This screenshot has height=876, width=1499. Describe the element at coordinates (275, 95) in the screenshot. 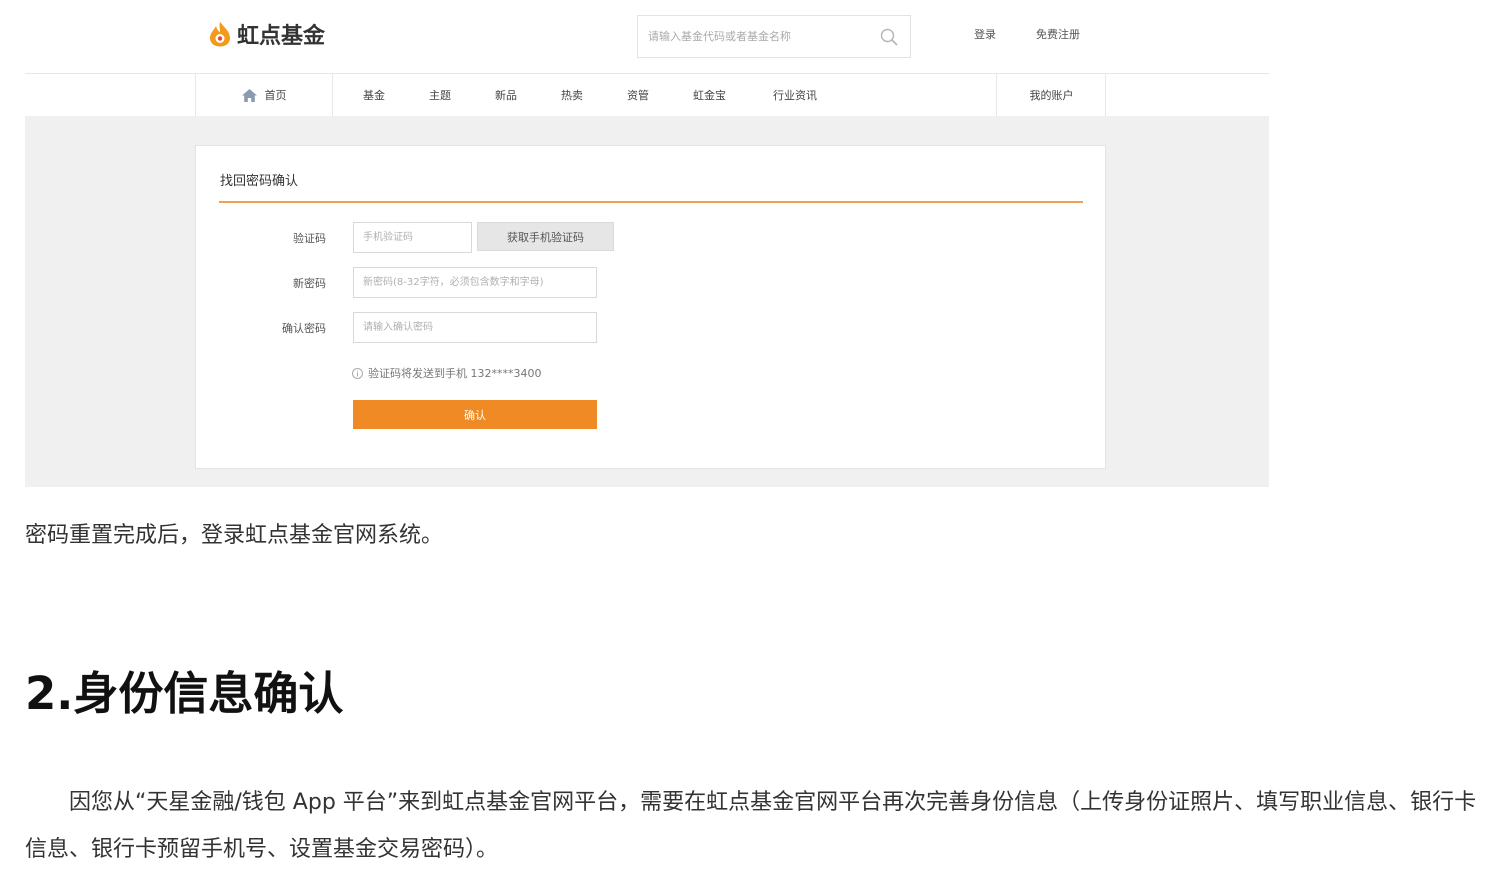

I see `nav-home-label: 首页` at that location.